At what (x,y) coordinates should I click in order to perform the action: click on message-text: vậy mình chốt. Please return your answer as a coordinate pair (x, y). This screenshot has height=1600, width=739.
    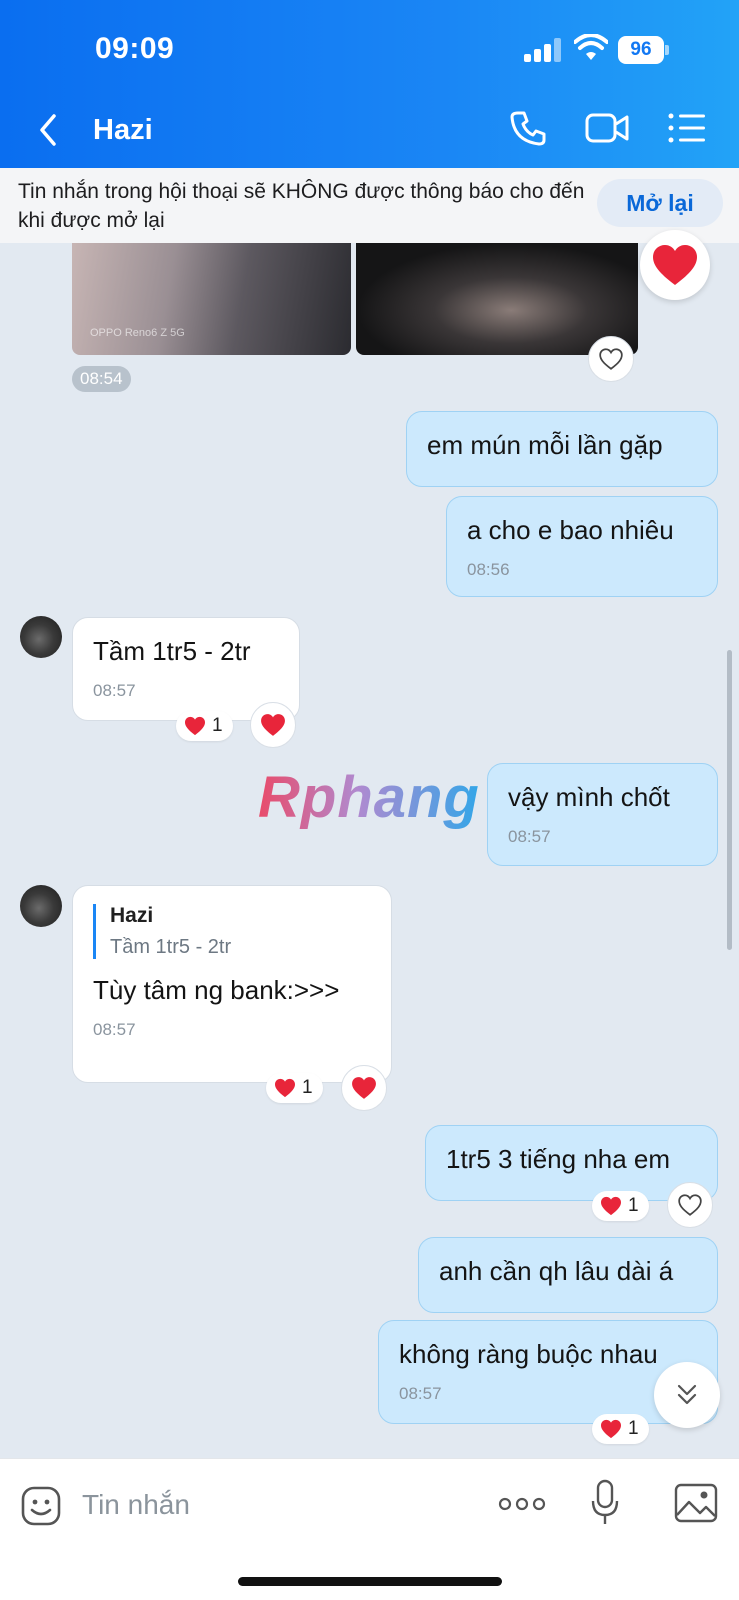
    Looking at the image, I should click on (589, 797).